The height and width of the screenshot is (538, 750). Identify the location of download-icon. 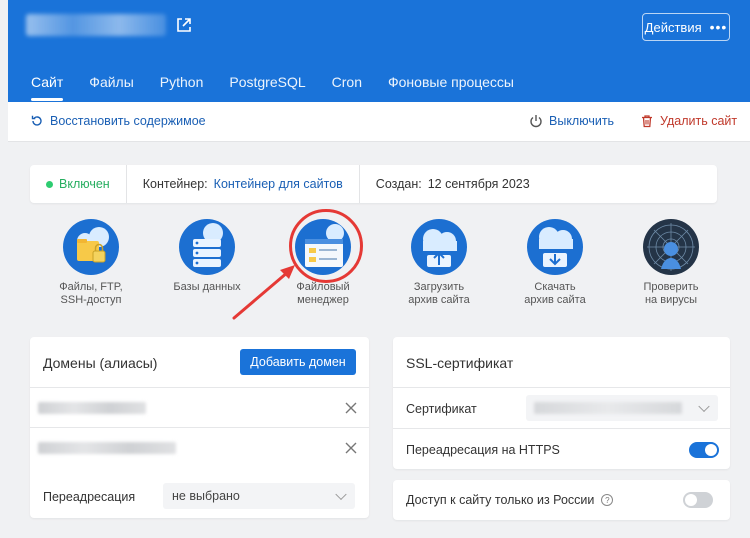
(555, 247).